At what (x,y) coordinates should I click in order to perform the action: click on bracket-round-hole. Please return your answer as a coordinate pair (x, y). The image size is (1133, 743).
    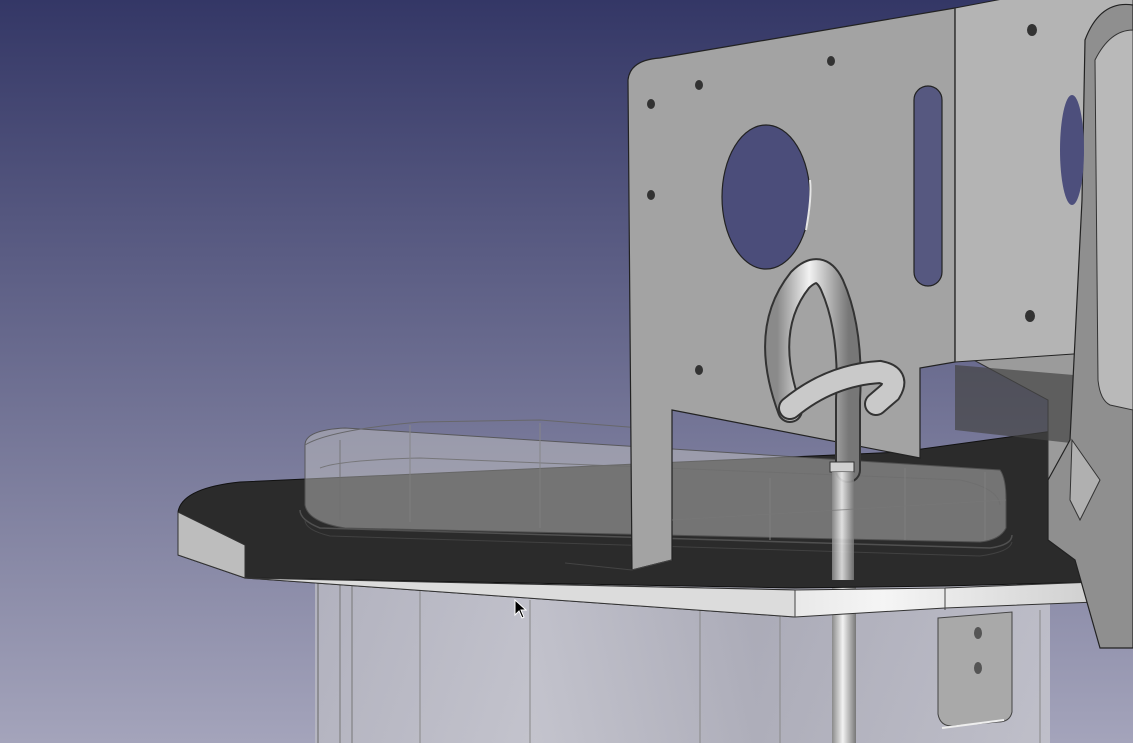
    Looking at the image, I should click on (766, 197).